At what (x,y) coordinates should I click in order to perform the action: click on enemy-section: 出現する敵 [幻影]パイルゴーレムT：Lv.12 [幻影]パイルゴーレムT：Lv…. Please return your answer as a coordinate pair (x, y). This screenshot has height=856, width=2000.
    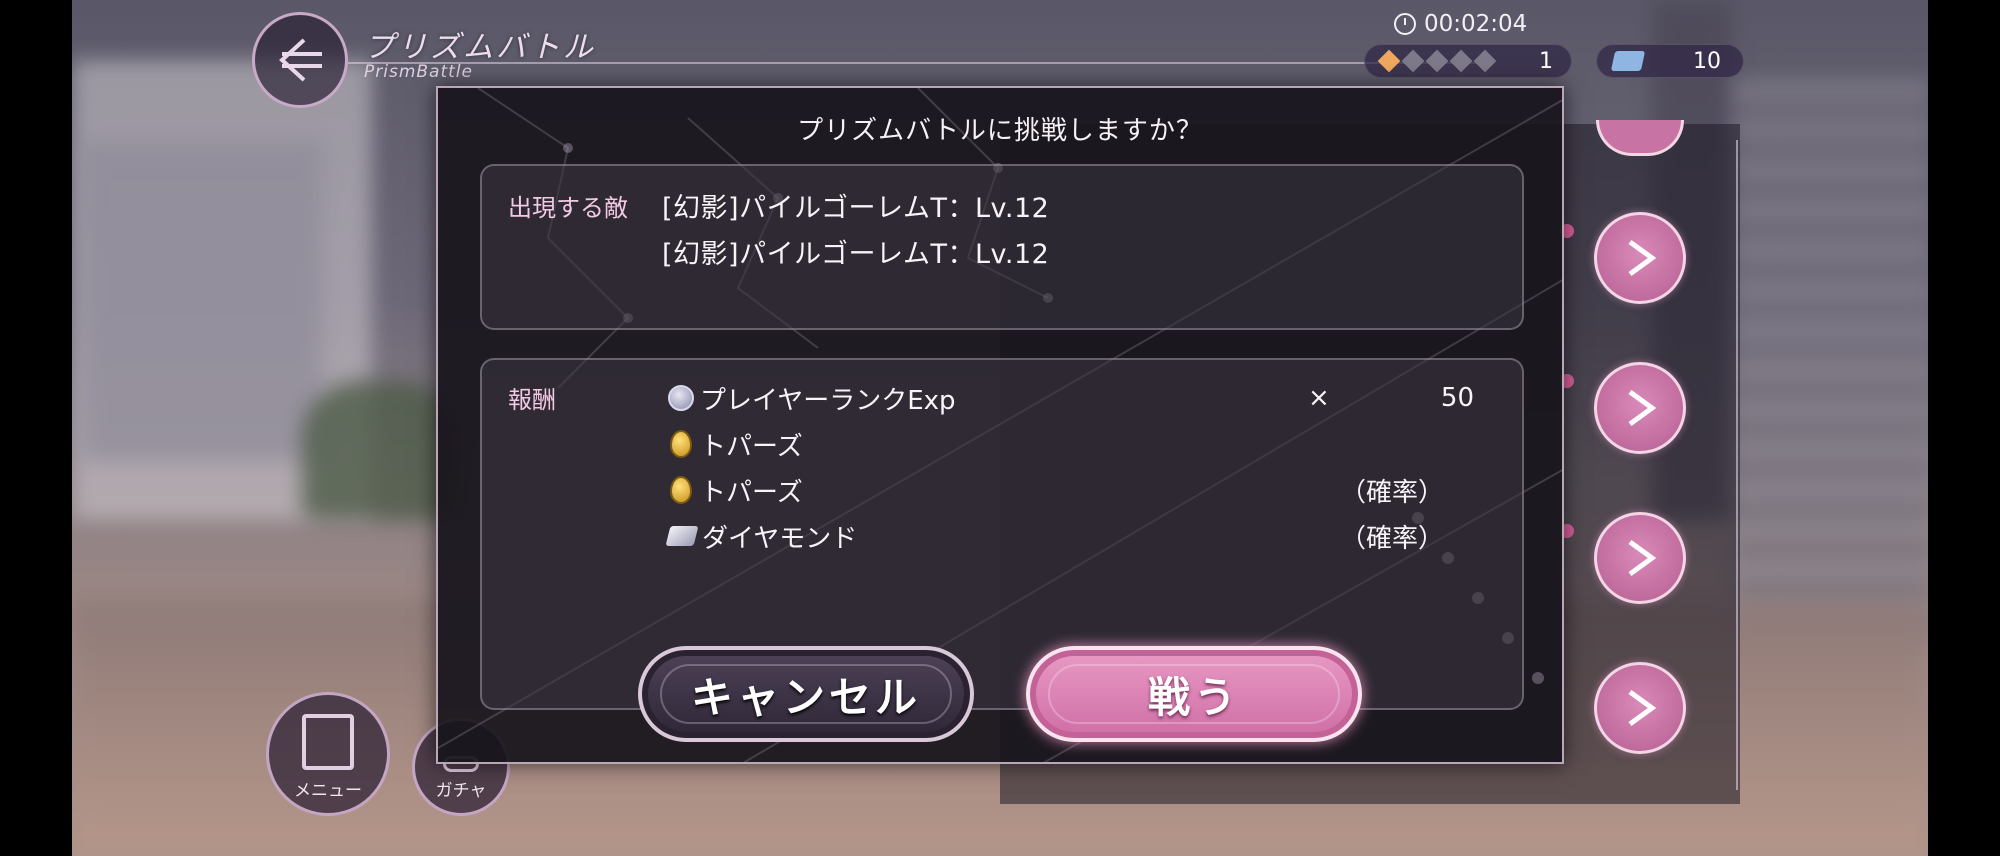
    Looking at the image, I should click on (1002, 247).